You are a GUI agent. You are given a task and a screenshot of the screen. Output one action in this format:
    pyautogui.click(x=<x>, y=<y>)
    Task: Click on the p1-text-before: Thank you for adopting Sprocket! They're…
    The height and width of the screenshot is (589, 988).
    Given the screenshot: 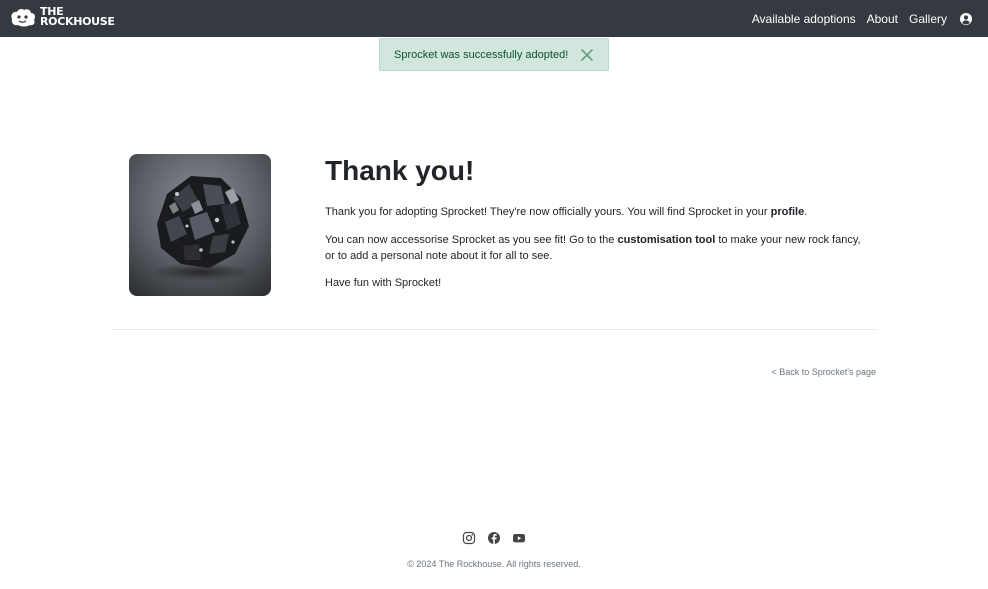 What is the action you would take?
    pyautogui.click(x=548, y=212)
    